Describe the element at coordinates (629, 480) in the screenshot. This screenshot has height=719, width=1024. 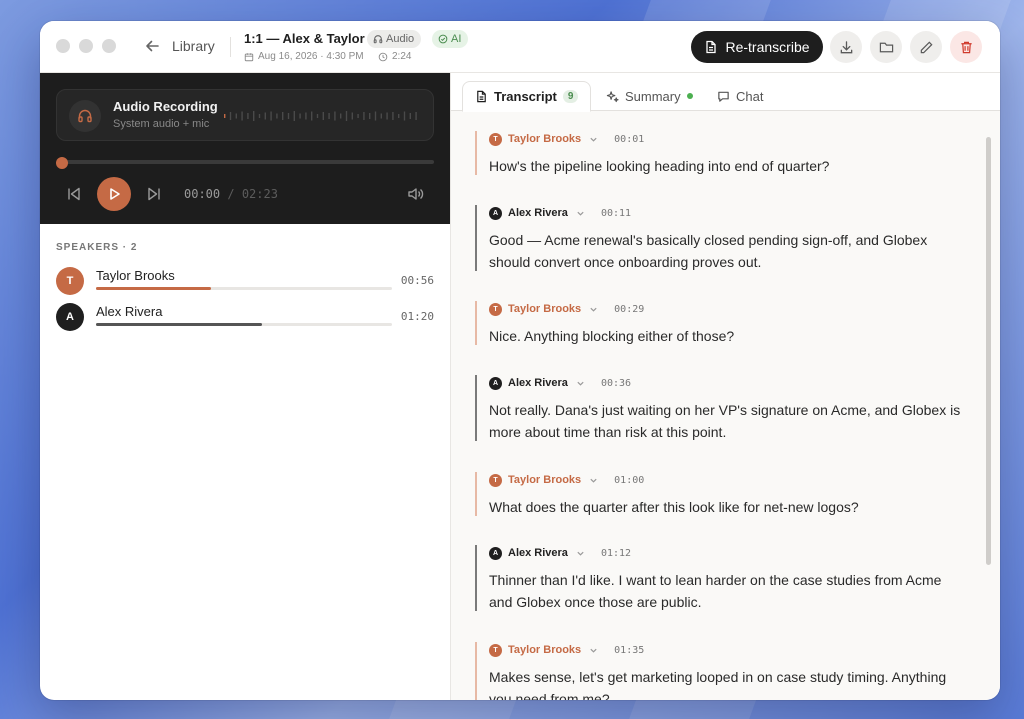
I see `segment-timestamp: 01:00` at that location.